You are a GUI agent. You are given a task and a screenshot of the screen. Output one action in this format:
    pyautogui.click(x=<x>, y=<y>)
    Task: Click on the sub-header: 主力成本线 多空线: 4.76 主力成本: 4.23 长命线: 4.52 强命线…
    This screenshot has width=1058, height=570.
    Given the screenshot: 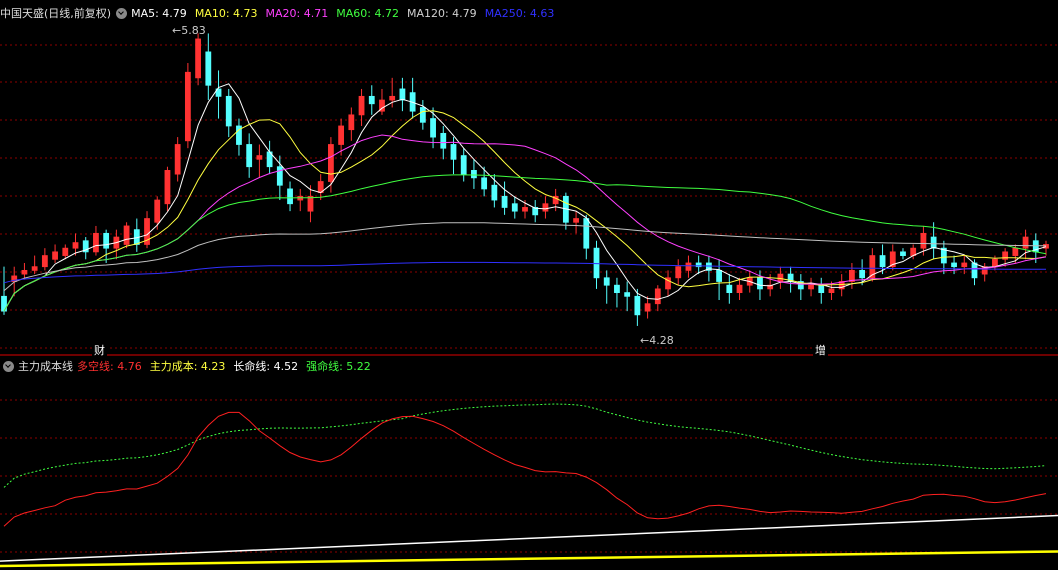 What is the action you would take?
    pyautogui.click(x=189, y=366)
    